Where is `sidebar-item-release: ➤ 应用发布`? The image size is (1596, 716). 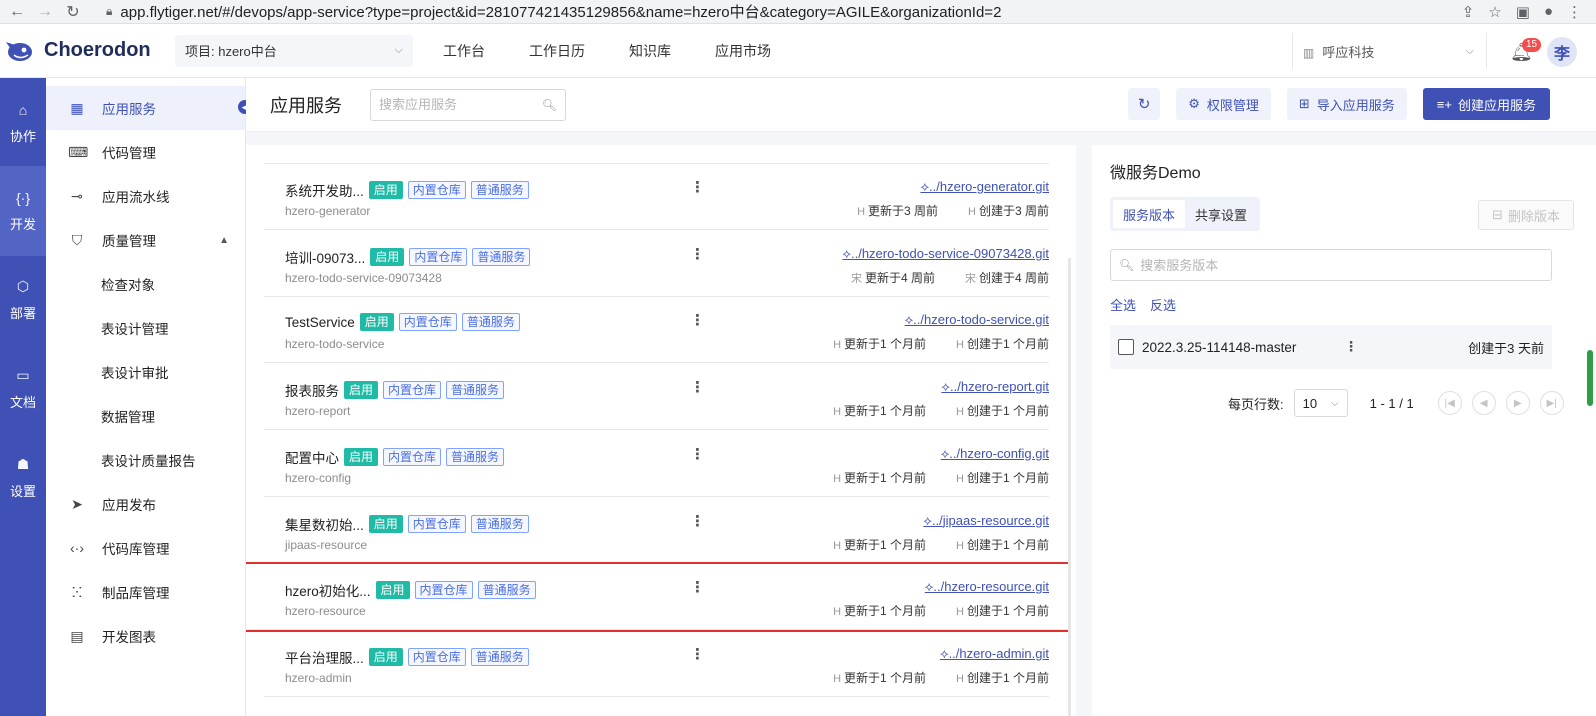
sidebar-item-release: ➤ 应用发布 is located at coordinates (145, 504).